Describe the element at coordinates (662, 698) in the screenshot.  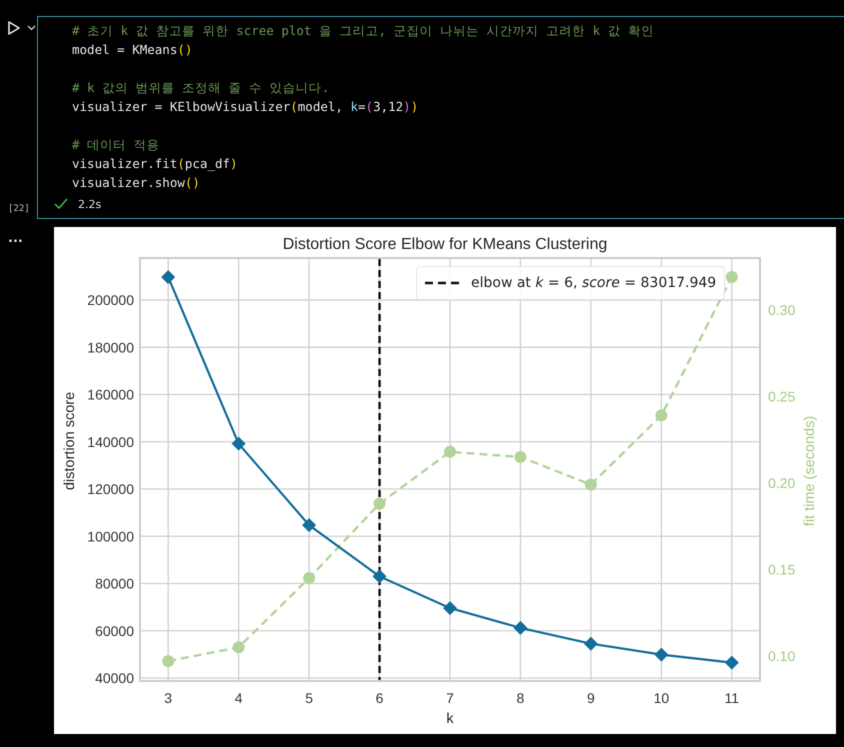
I see `tick-label: 10` at that location.